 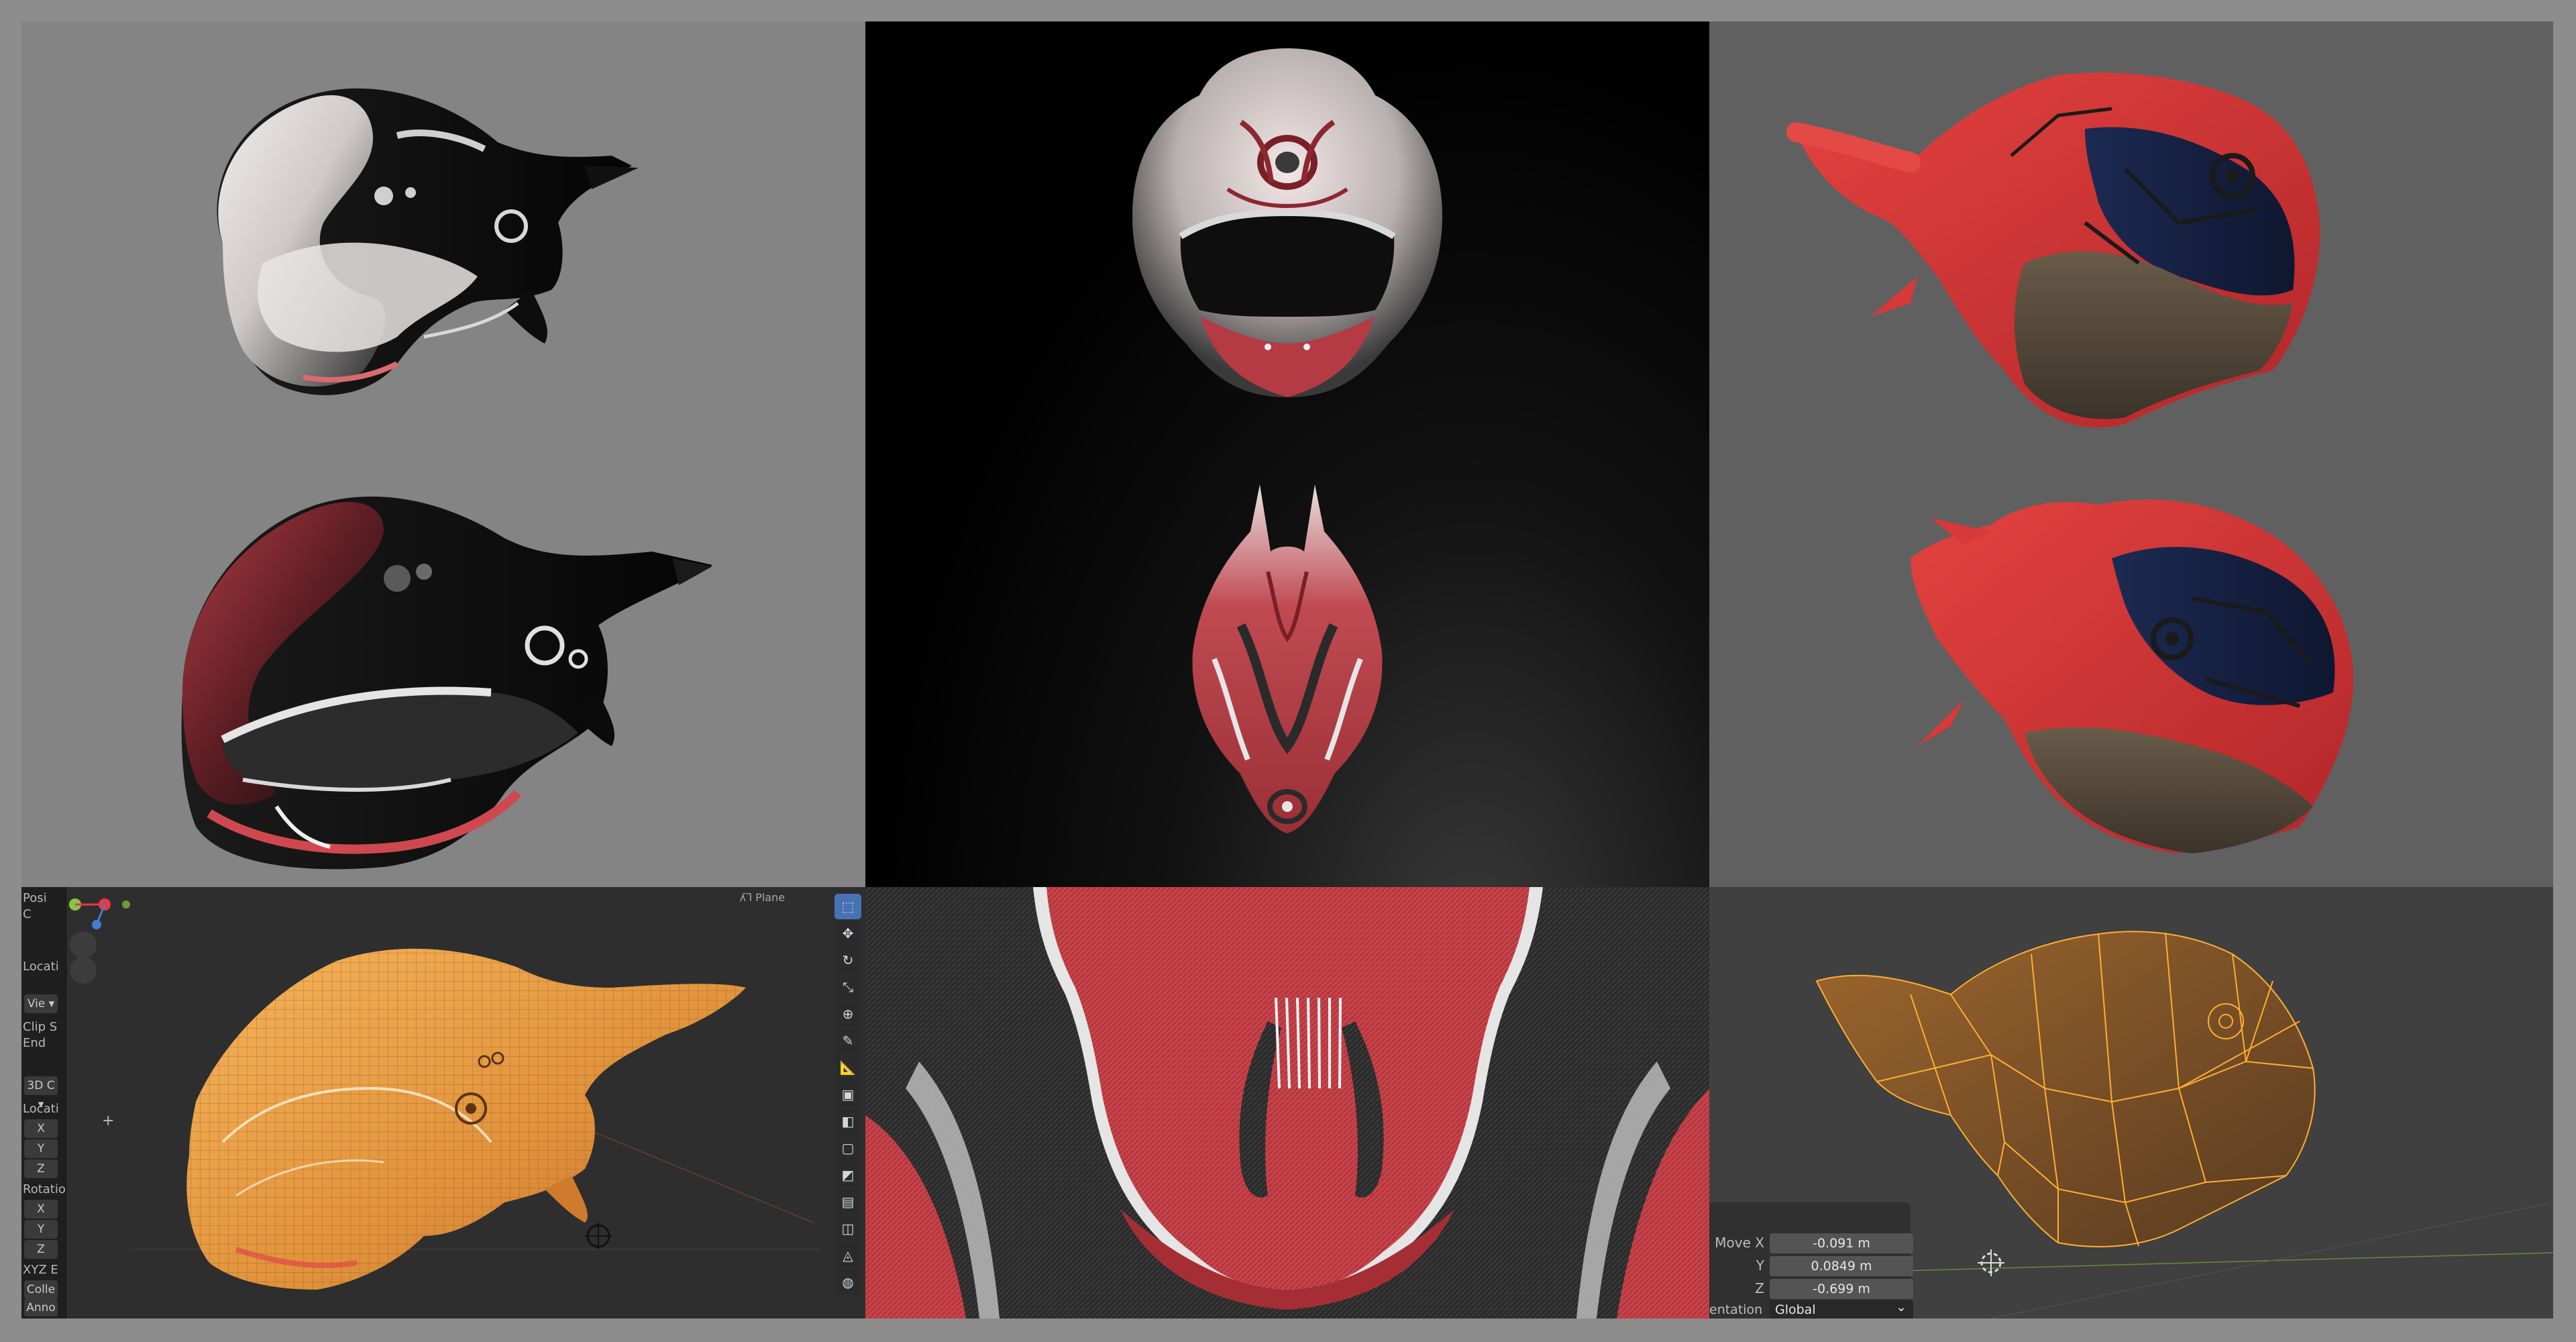 What do you see at coordinates (103, 935) in the screenshot?
I see `navigation-gizmo` at bounding box center [103, 935].